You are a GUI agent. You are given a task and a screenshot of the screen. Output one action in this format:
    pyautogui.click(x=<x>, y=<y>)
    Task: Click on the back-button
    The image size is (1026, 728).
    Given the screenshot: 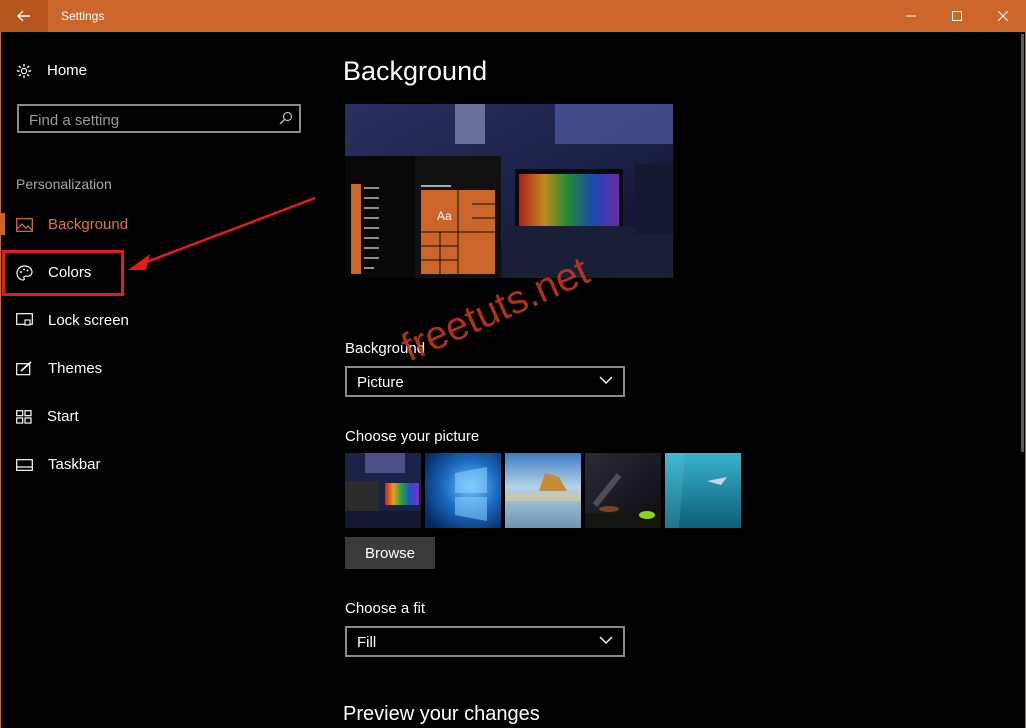 What is the action you would take?
    pyautogui.click(x=24, y=16)
    